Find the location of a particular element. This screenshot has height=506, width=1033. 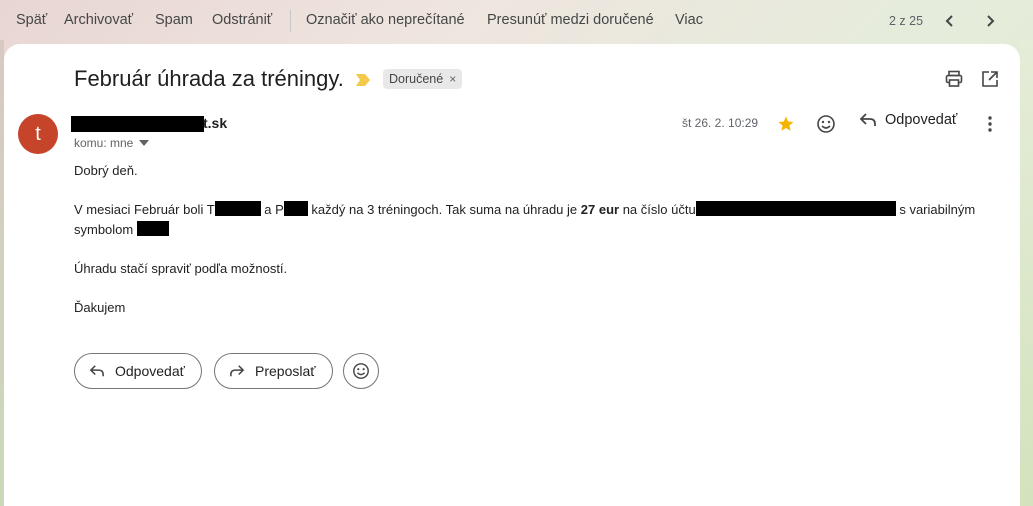

recipient-line: komu: mne is located at coordinates (112, 143).